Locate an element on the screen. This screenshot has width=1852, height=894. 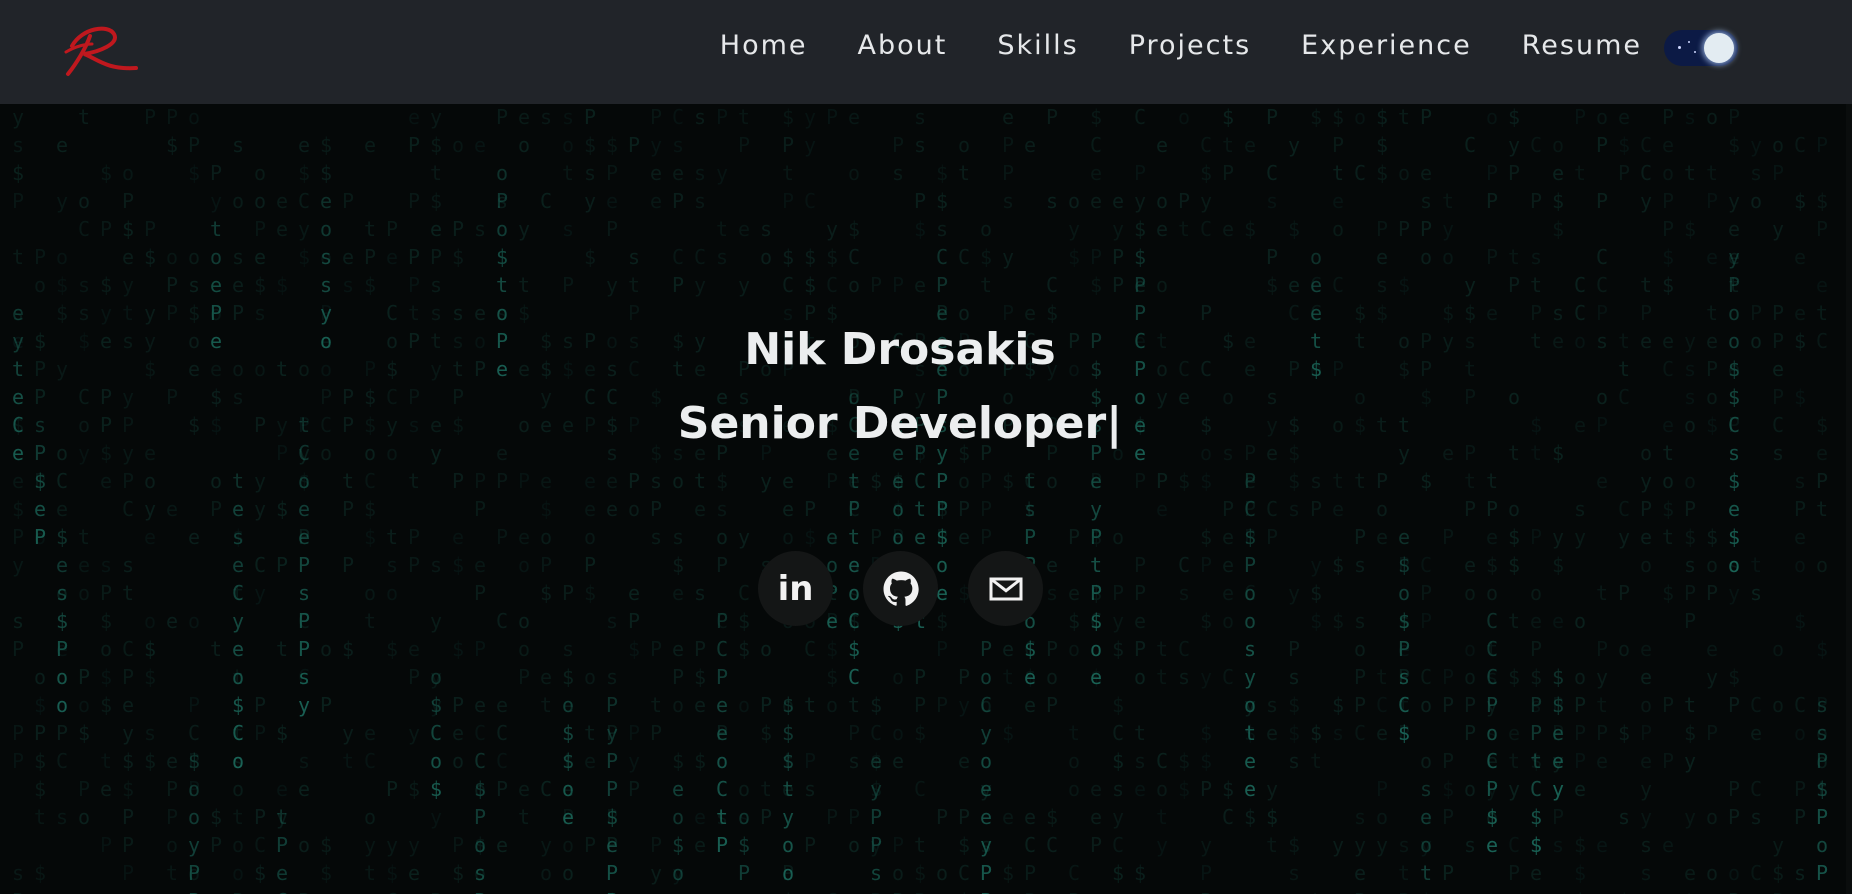
email-button is located at coordinates (1005, 588).